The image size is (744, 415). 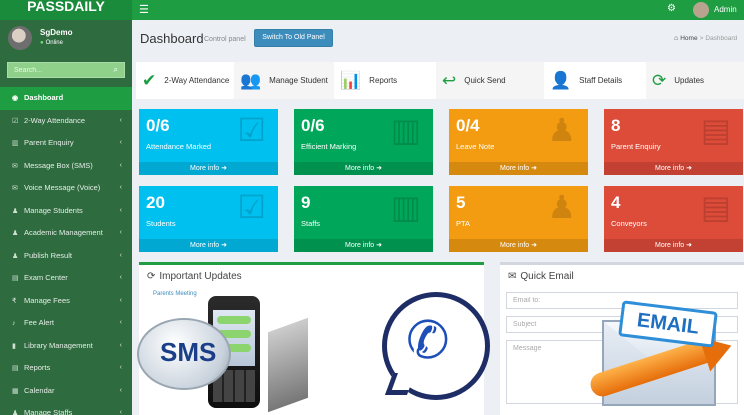 I want to click on sidebar-item-publish-result: ♟ Publish Result ‹, so click(x=66, y=256).